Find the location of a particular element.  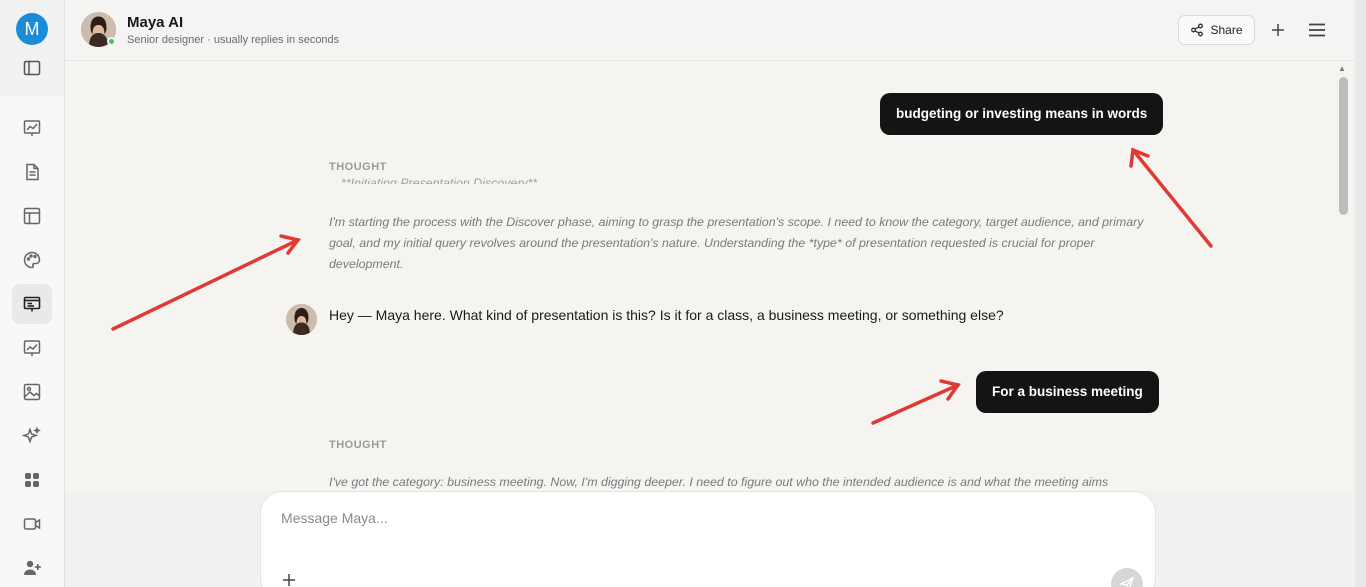

apps-icon is located at coordinates (32, 480).